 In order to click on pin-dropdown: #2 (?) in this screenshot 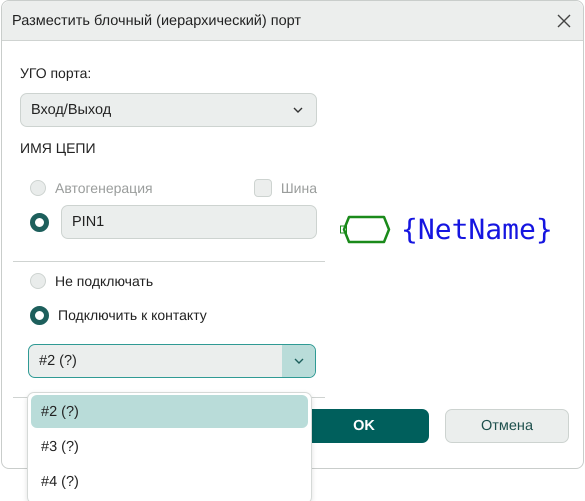, I will do `click(172, 361)`.